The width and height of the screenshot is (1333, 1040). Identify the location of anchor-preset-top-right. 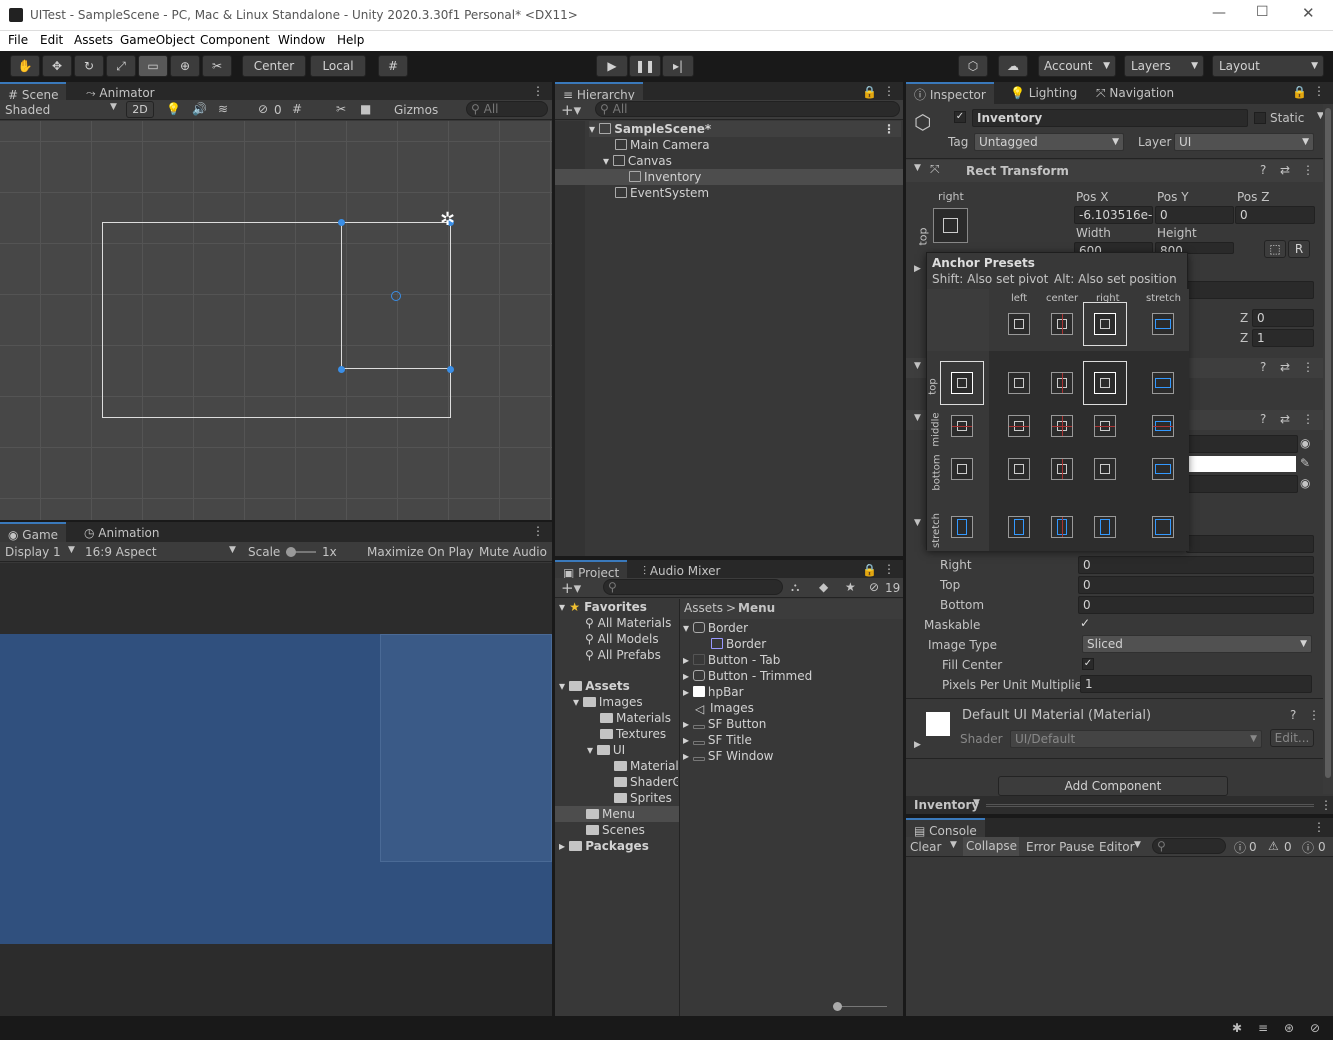
(1105, 383).